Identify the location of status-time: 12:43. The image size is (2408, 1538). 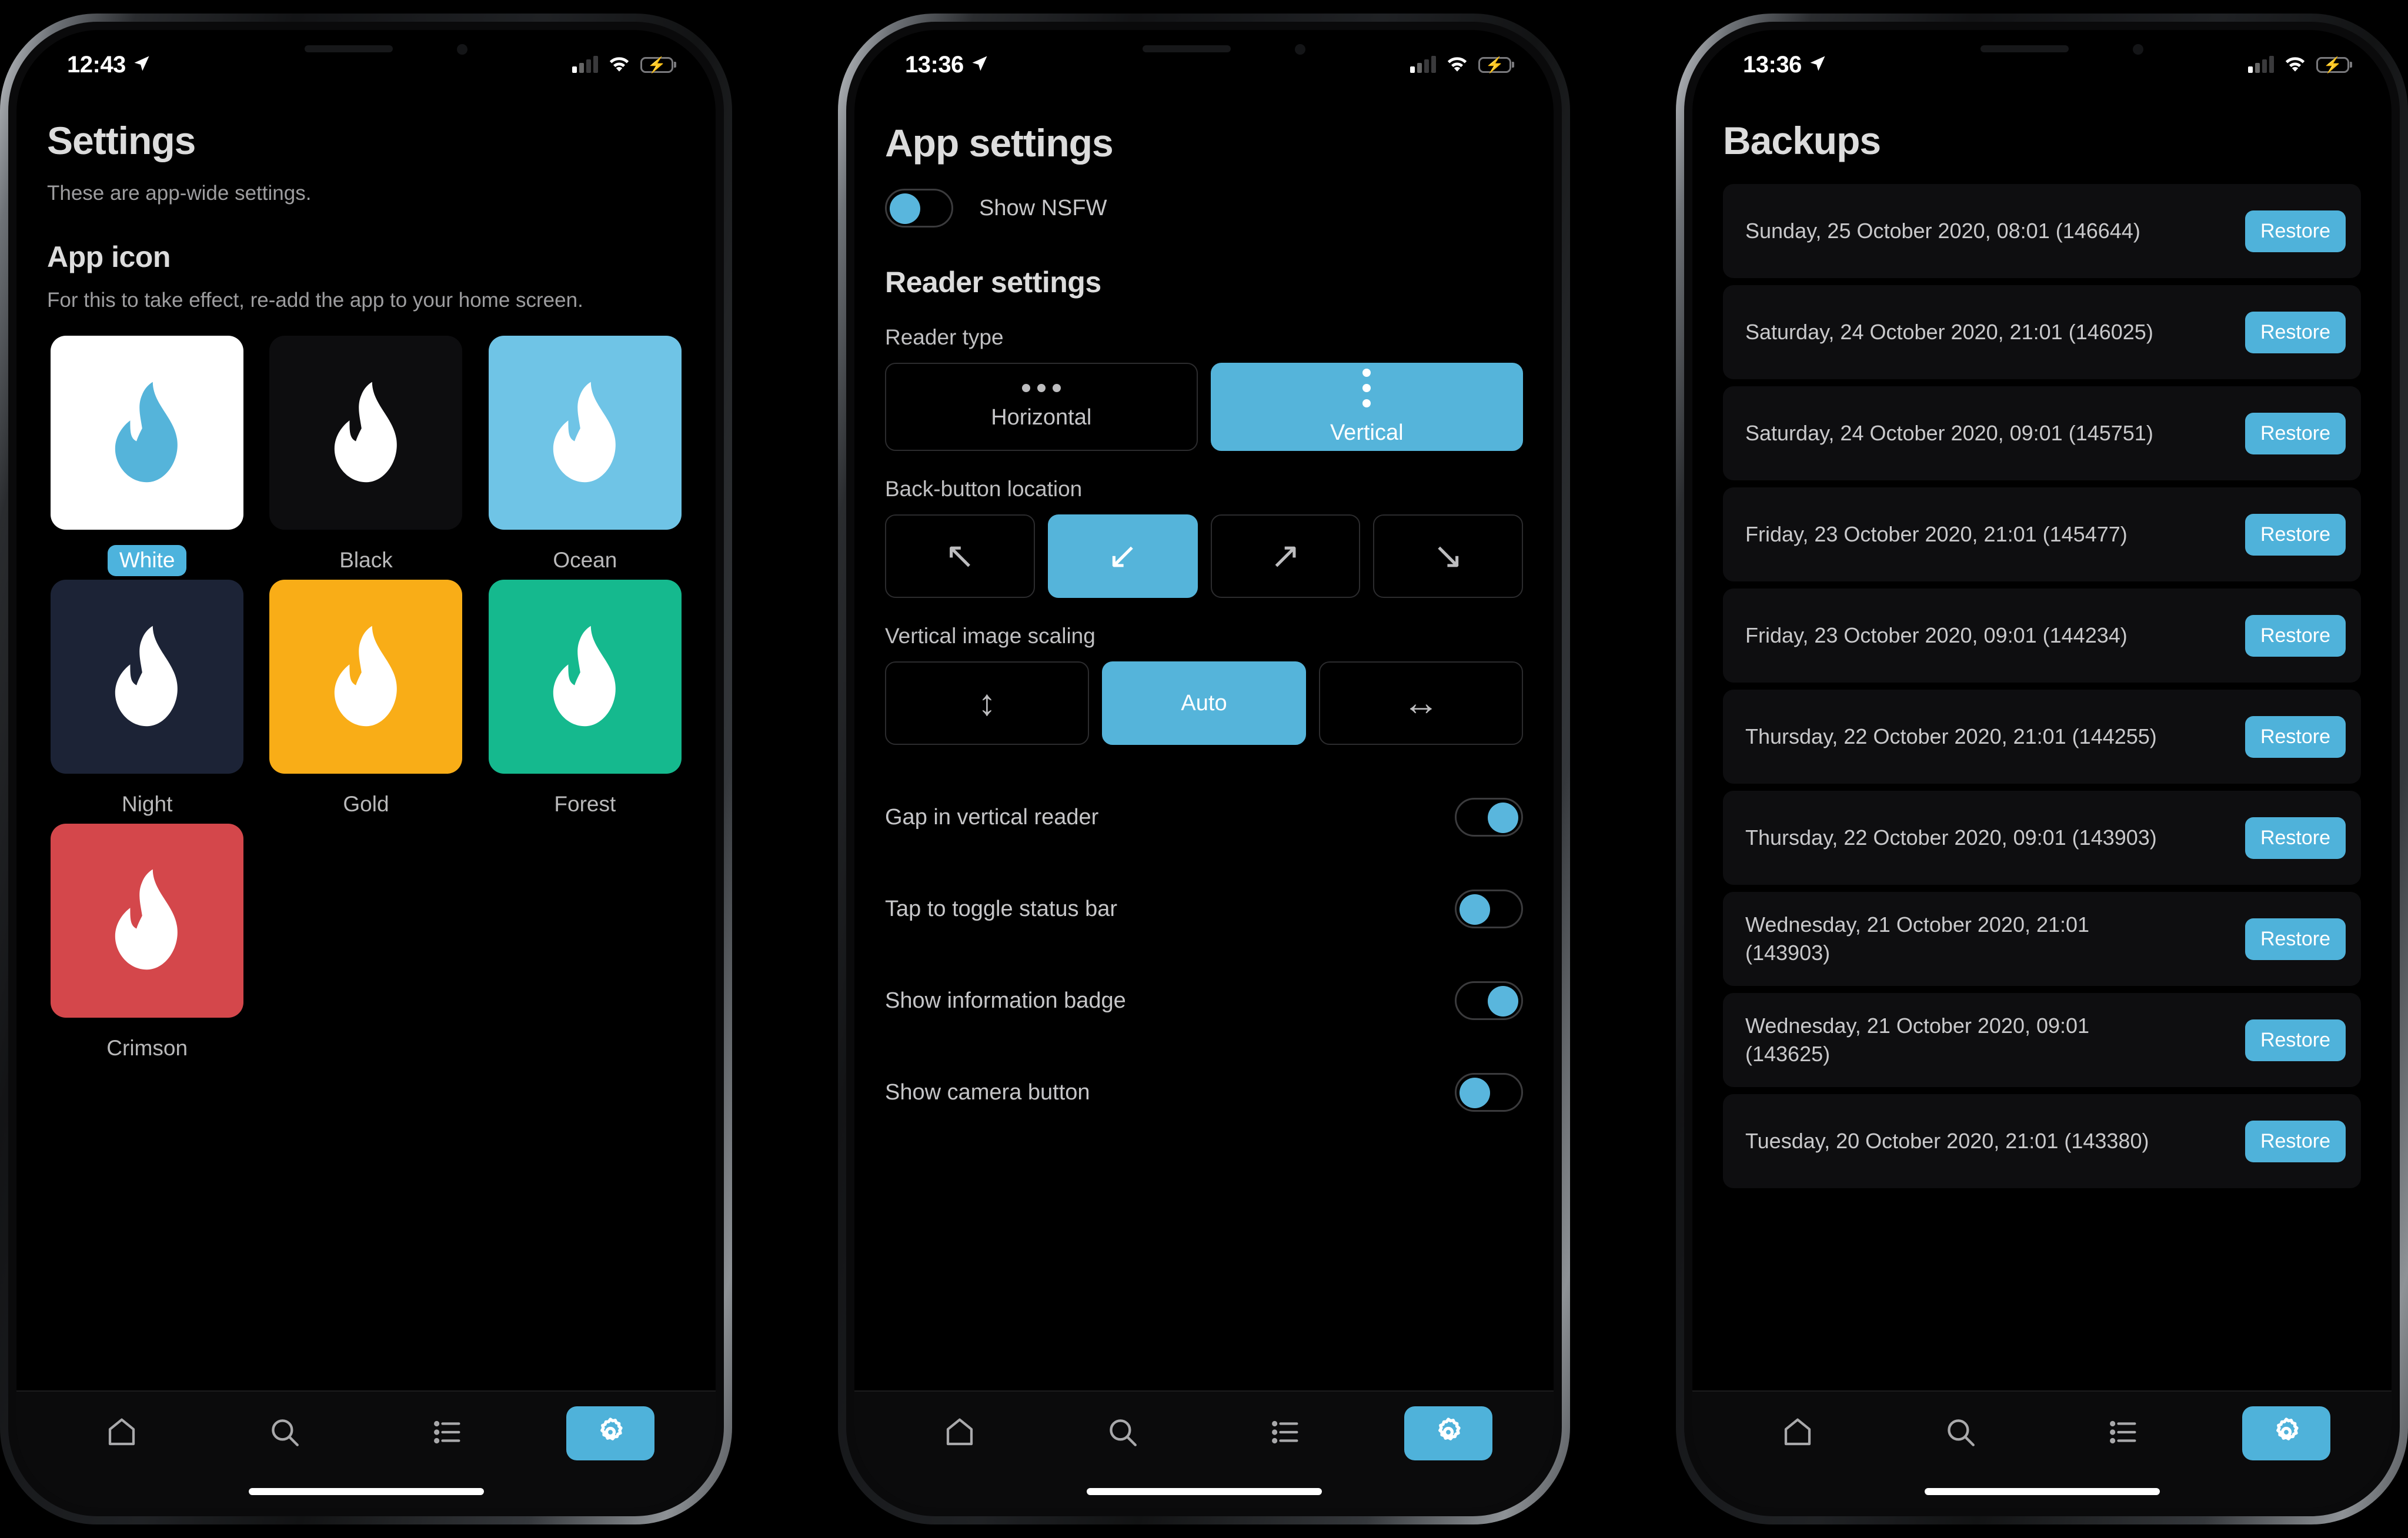
(109, 65).